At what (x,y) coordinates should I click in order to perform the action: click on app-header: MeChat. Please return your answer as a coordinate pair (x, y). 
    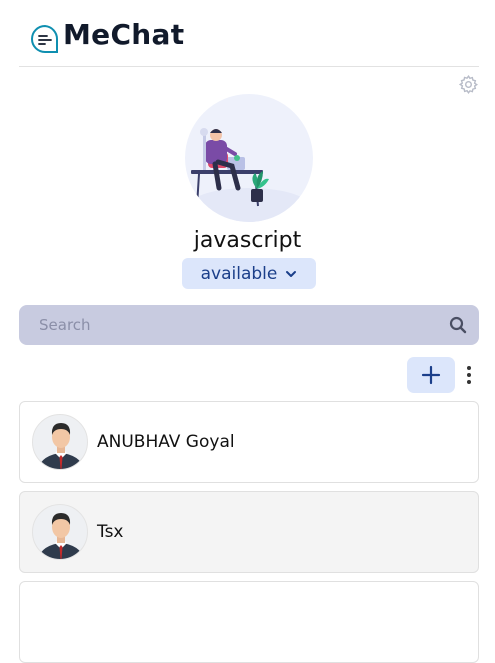
    Looking at the image, I should click on (249, 33).